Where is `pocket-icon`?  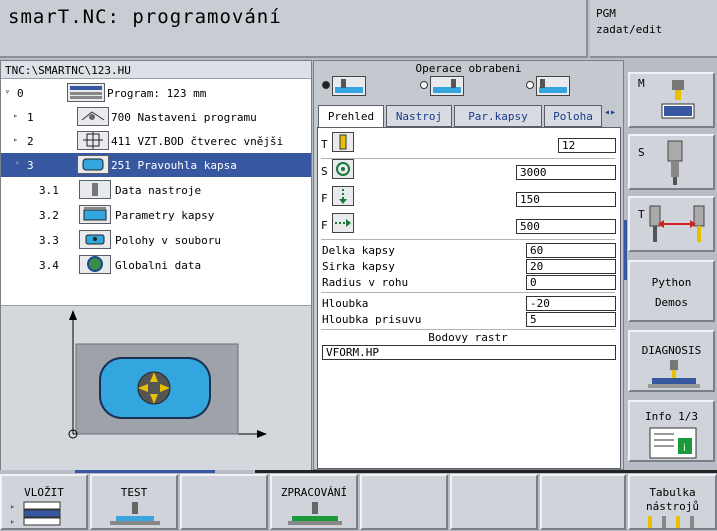 pocket-icon is located at coordinates (93, 164).